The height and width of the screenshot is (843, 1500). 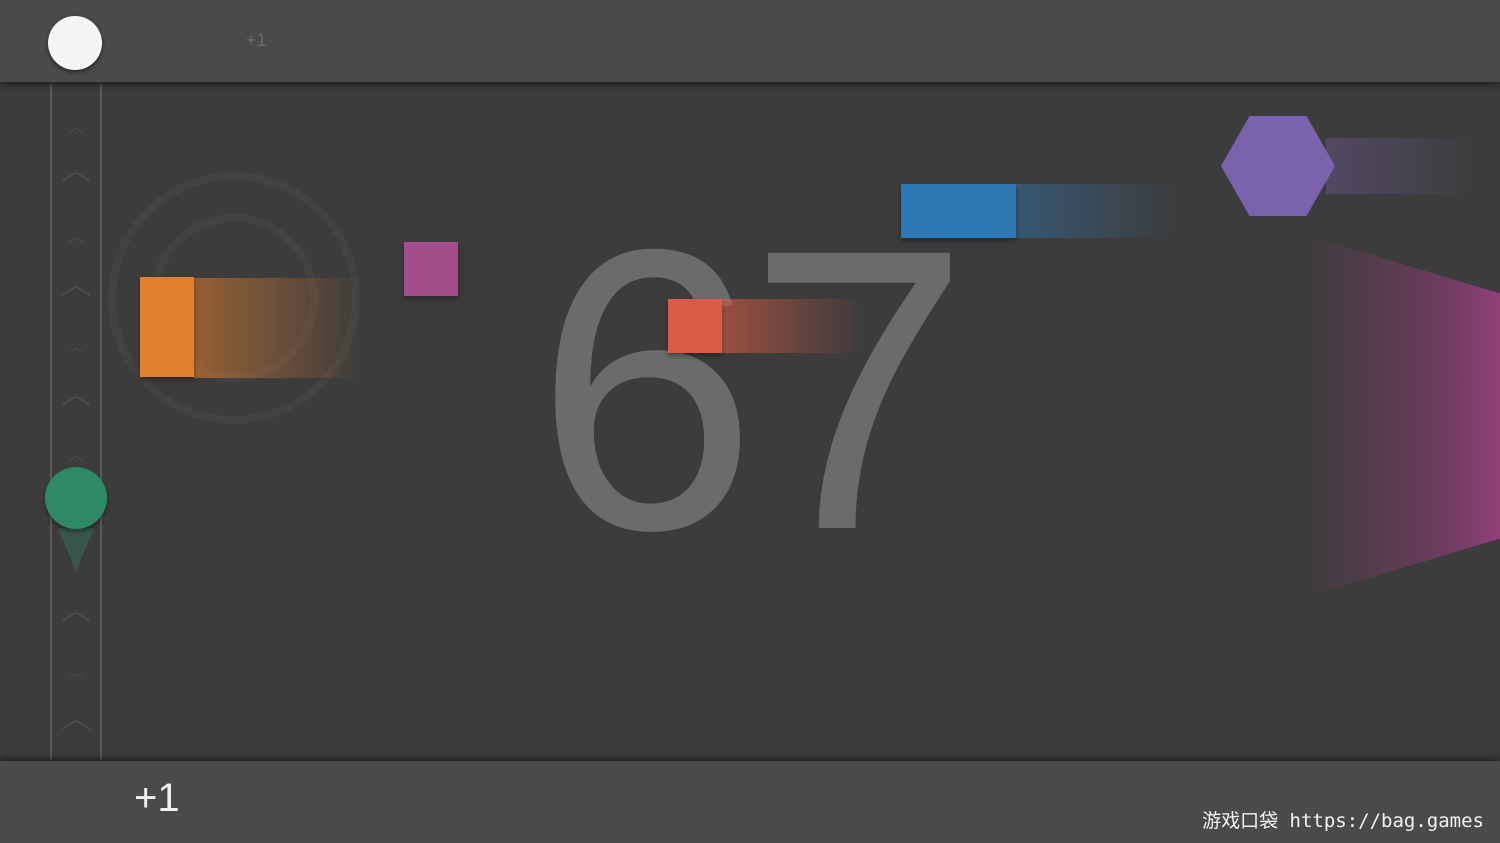 What do you see at coordinates (76, 498) in the screenshot?
I see `player-ball` at bounding box center [76, 498].